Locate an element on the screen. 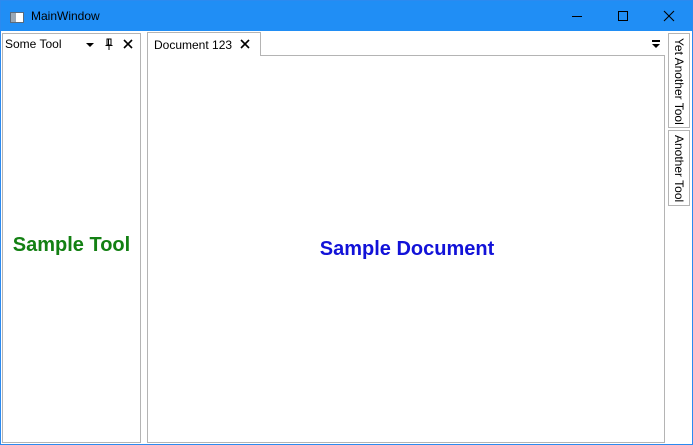  minimize-button is located at coordinates (577, 16).